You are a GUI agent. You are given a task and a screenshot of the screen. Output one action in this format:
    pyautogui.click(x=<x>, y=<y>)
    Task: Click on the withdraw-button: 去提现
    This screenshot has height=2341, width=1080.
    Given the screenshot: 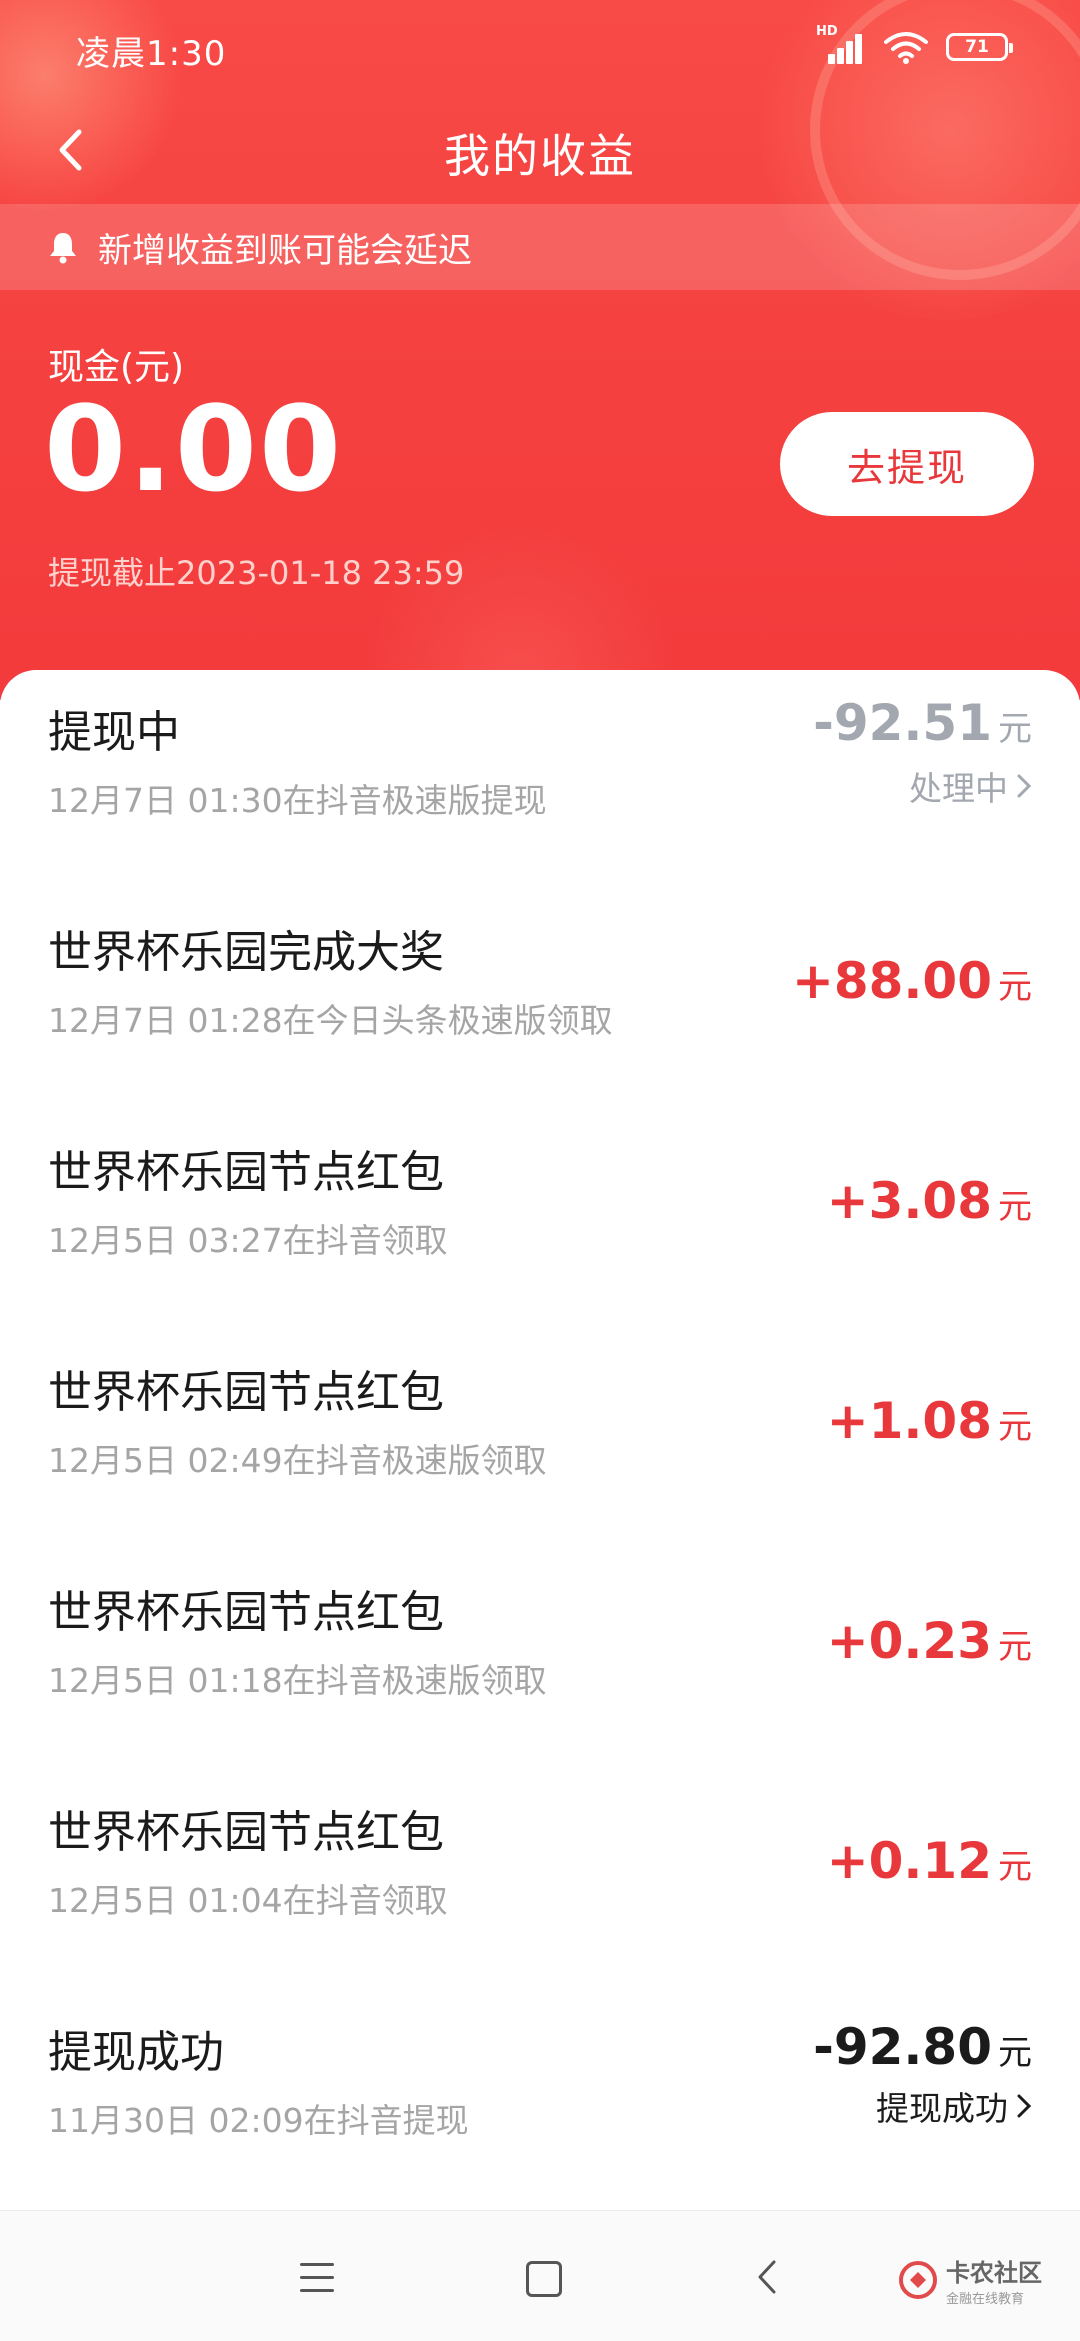 What is the action you would take?
    pyautogui.click(x=907, y=464)
    